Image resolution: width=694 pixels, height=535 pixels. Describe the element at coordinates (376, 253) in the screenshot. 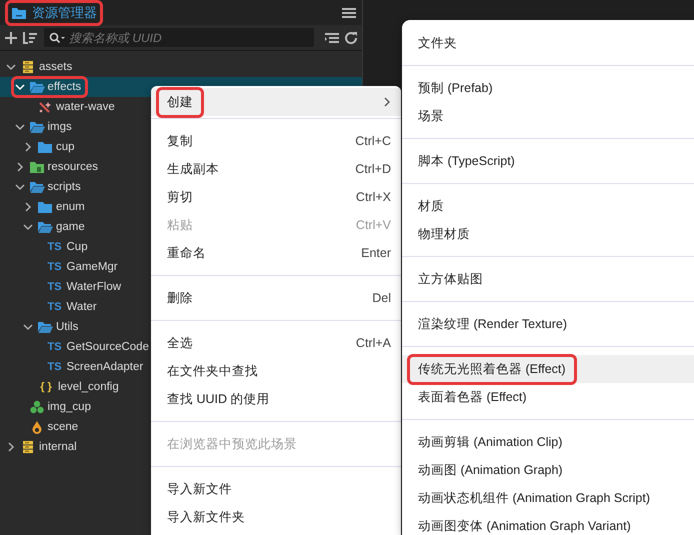

I see `shortcut-label: Enter` at that location.